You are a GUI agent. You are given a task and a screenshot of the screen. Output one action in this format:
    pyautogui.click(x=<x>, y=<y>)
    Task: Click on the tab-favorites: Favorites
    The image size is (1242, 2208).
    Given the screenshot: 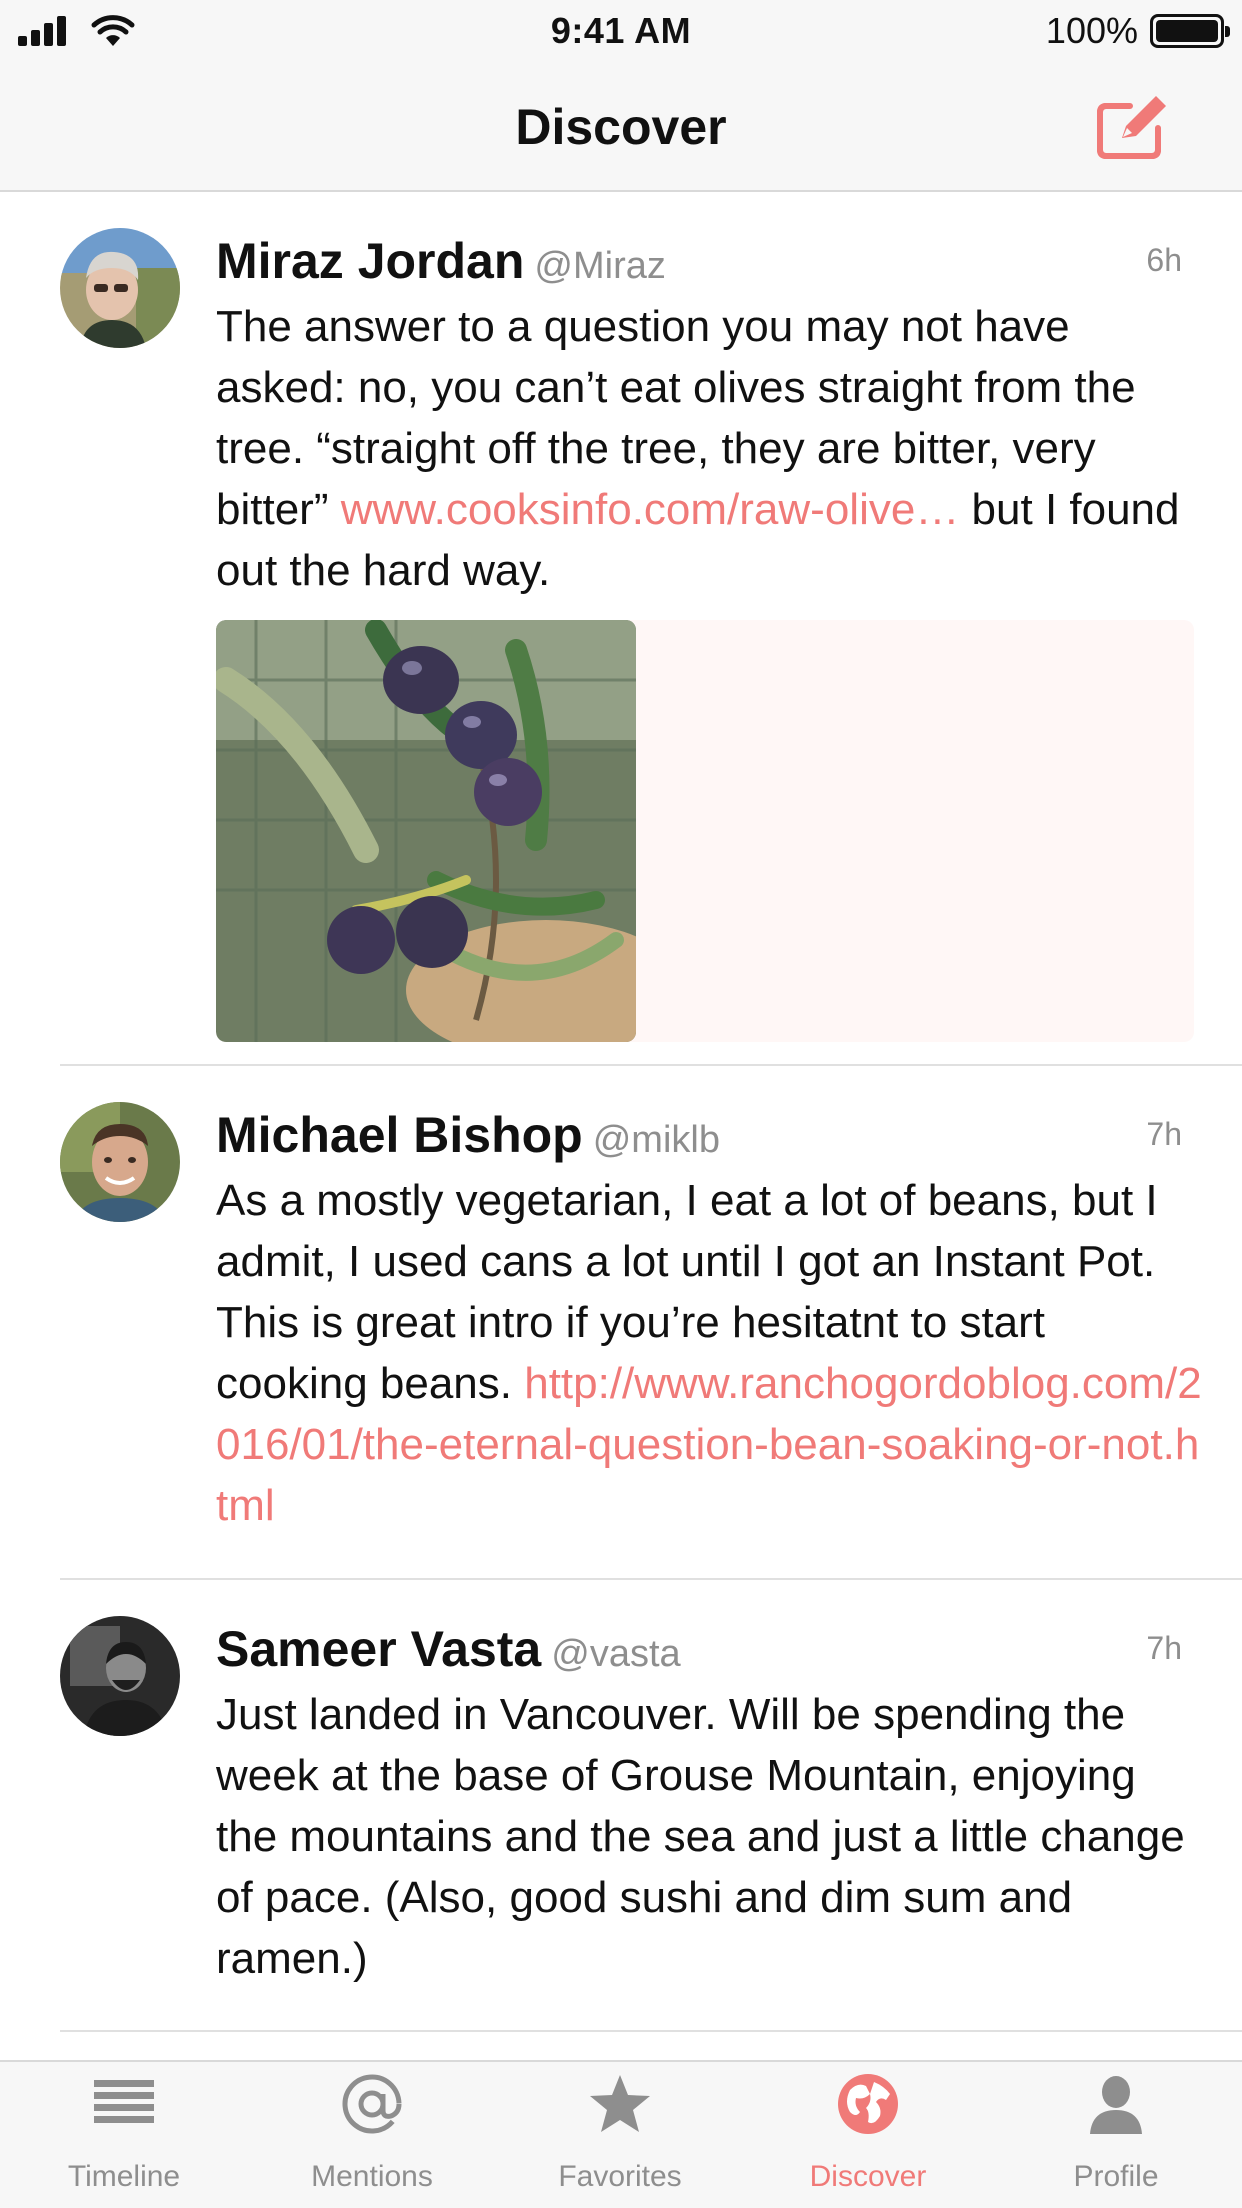 What is the action you would take?
    pyautogui.click(x=620, y=2135)
    